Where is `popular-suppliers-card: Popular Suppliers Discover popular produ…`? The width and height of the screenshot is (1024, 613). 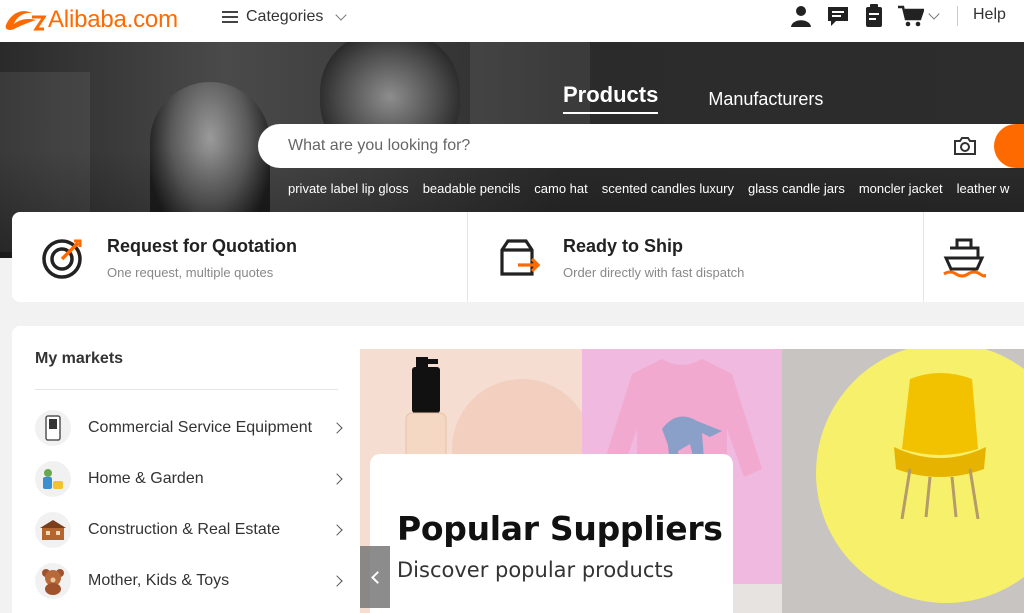
popular-suppliers-card: Popular Suppliers Discover popular produ… is located at coordinates (551, 533).